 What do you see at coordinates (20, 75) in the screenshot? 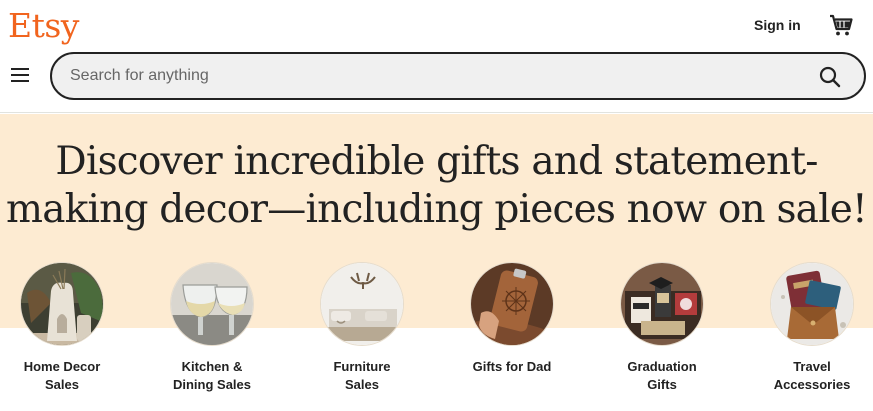
I see `hamburger-menu-icon` at bounding box center [20, 75].